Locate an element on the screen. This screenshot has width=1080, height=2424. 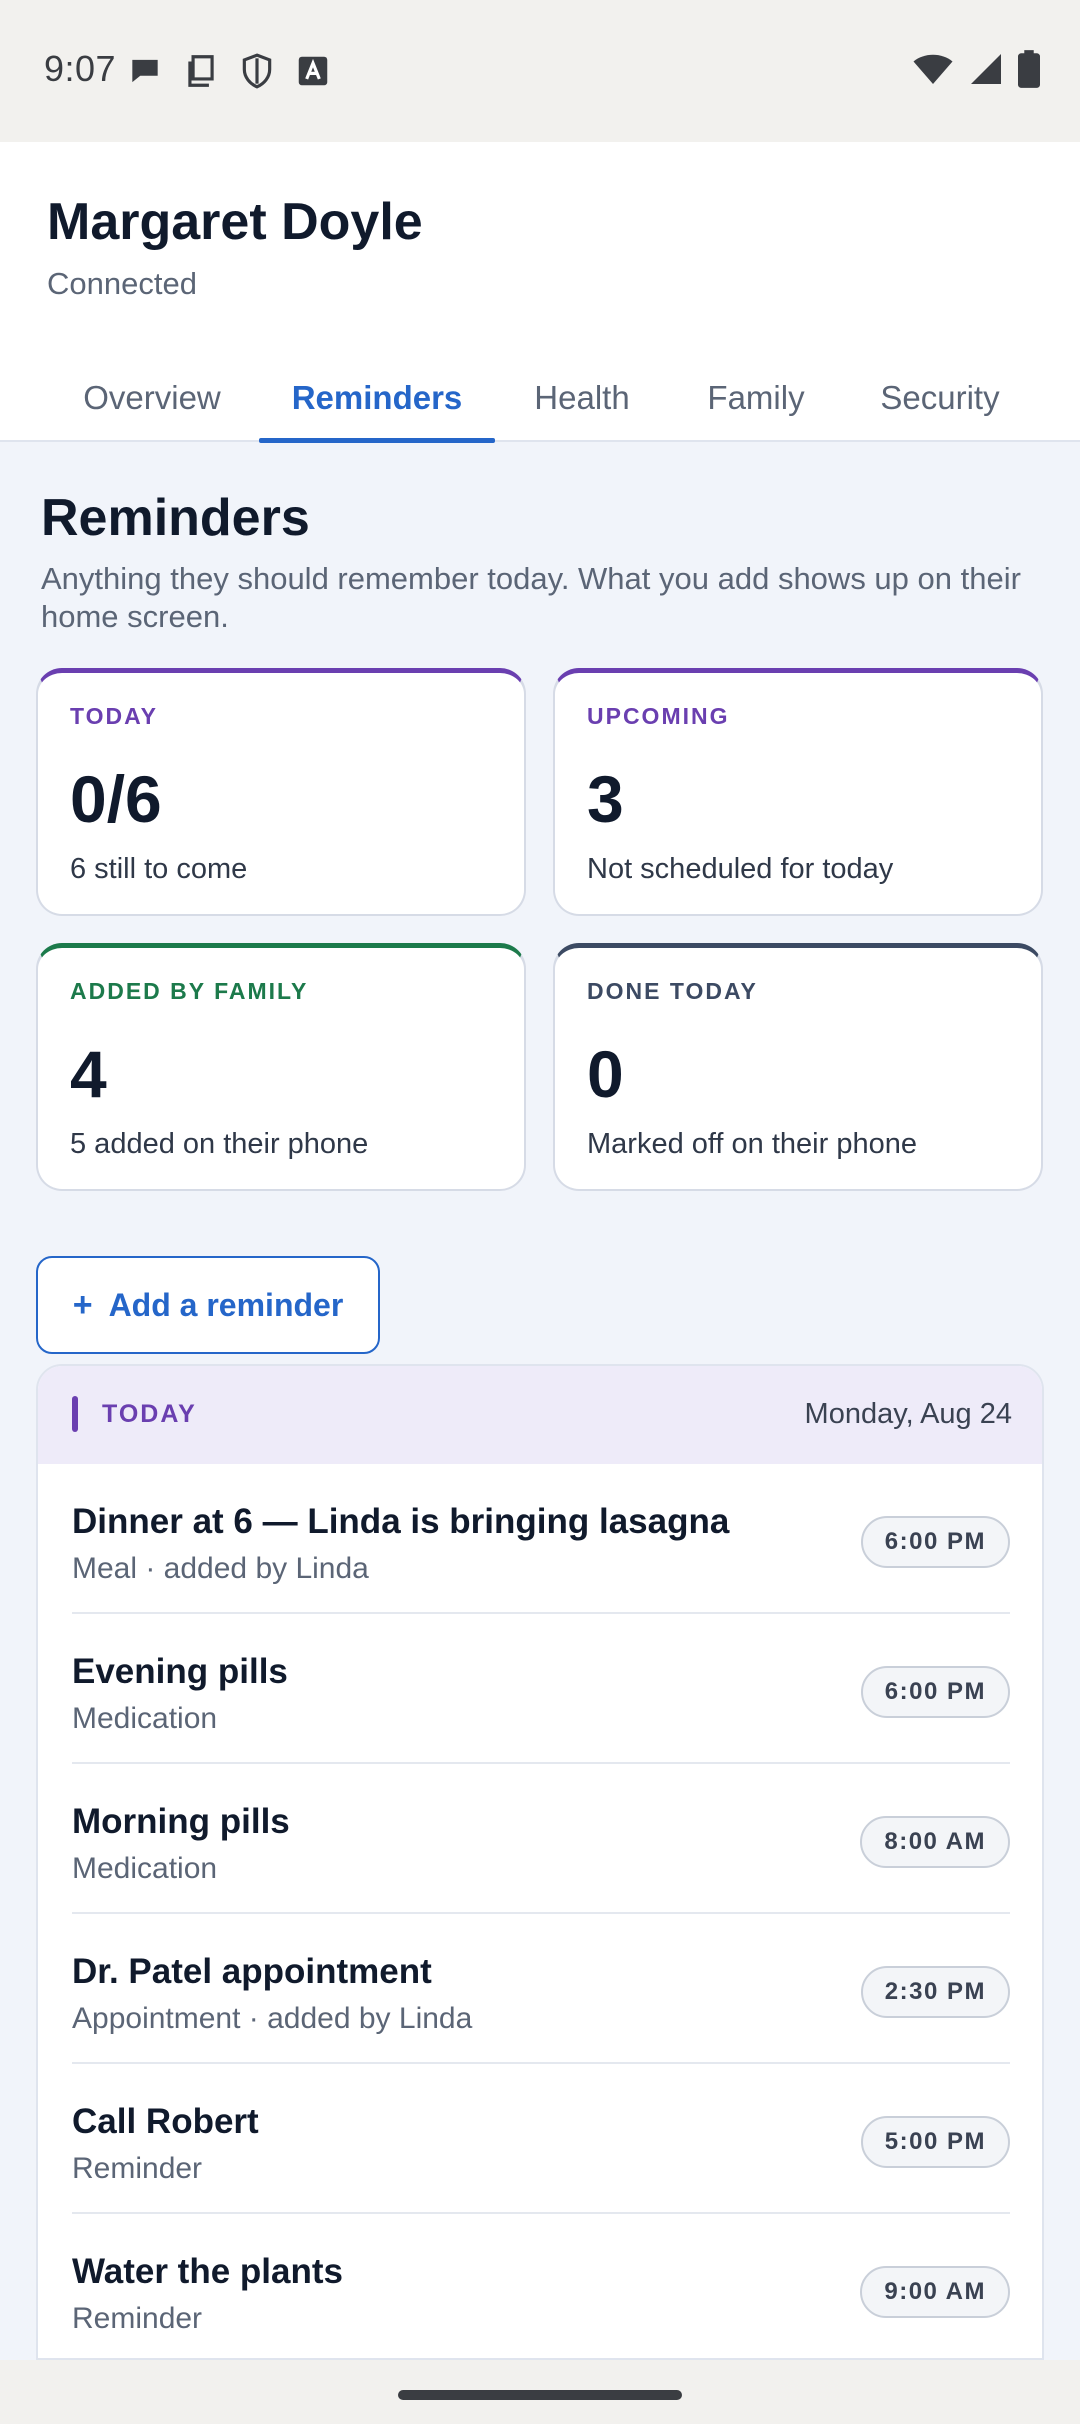
stat-value: 0 is located at coordinates (605, 1074).